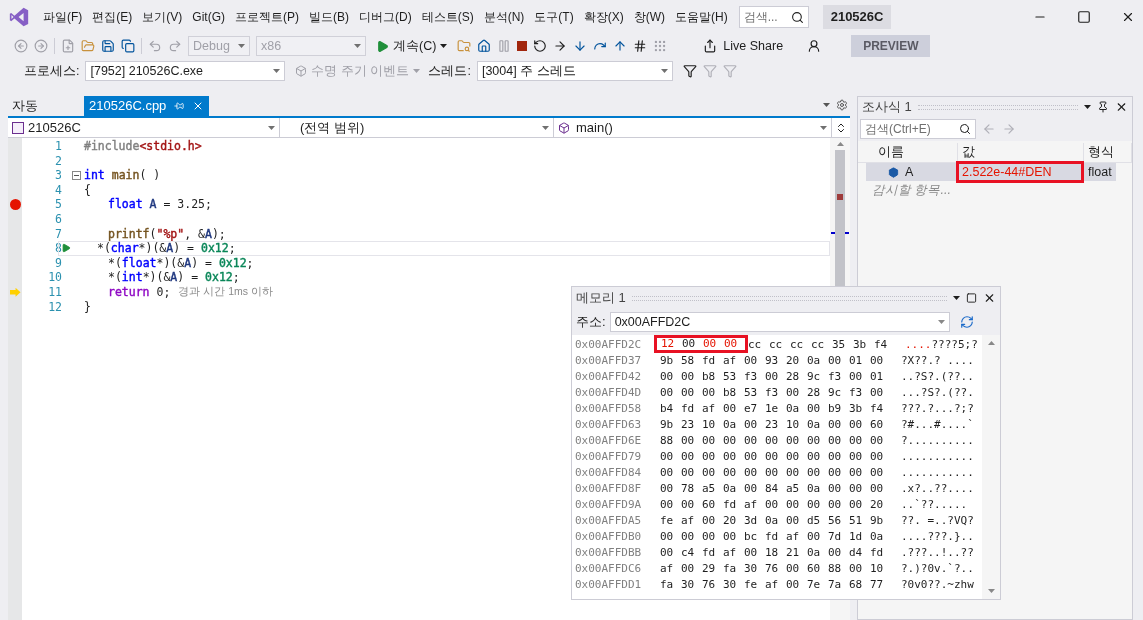  I want to click on line-number: 10, so click(54, 277).